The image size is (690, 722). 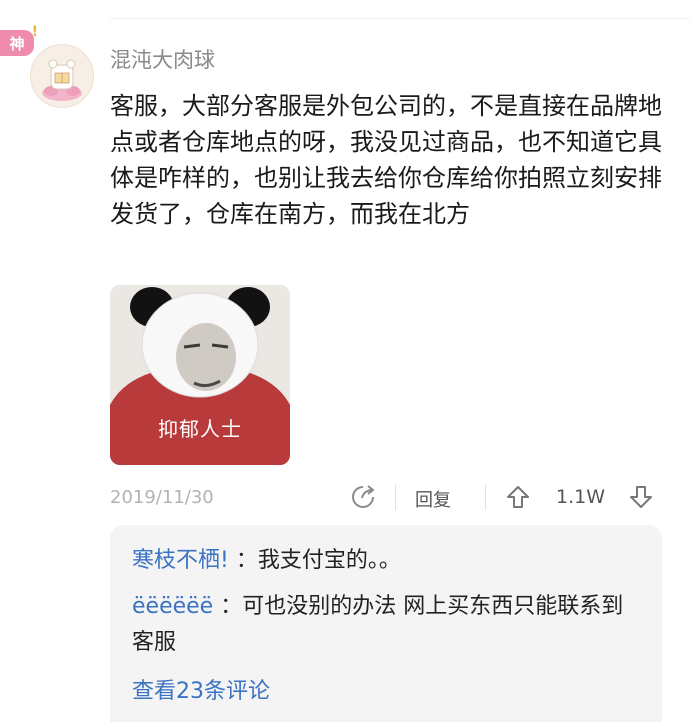 I want to click on share-icon, so click(x=363, y=496).